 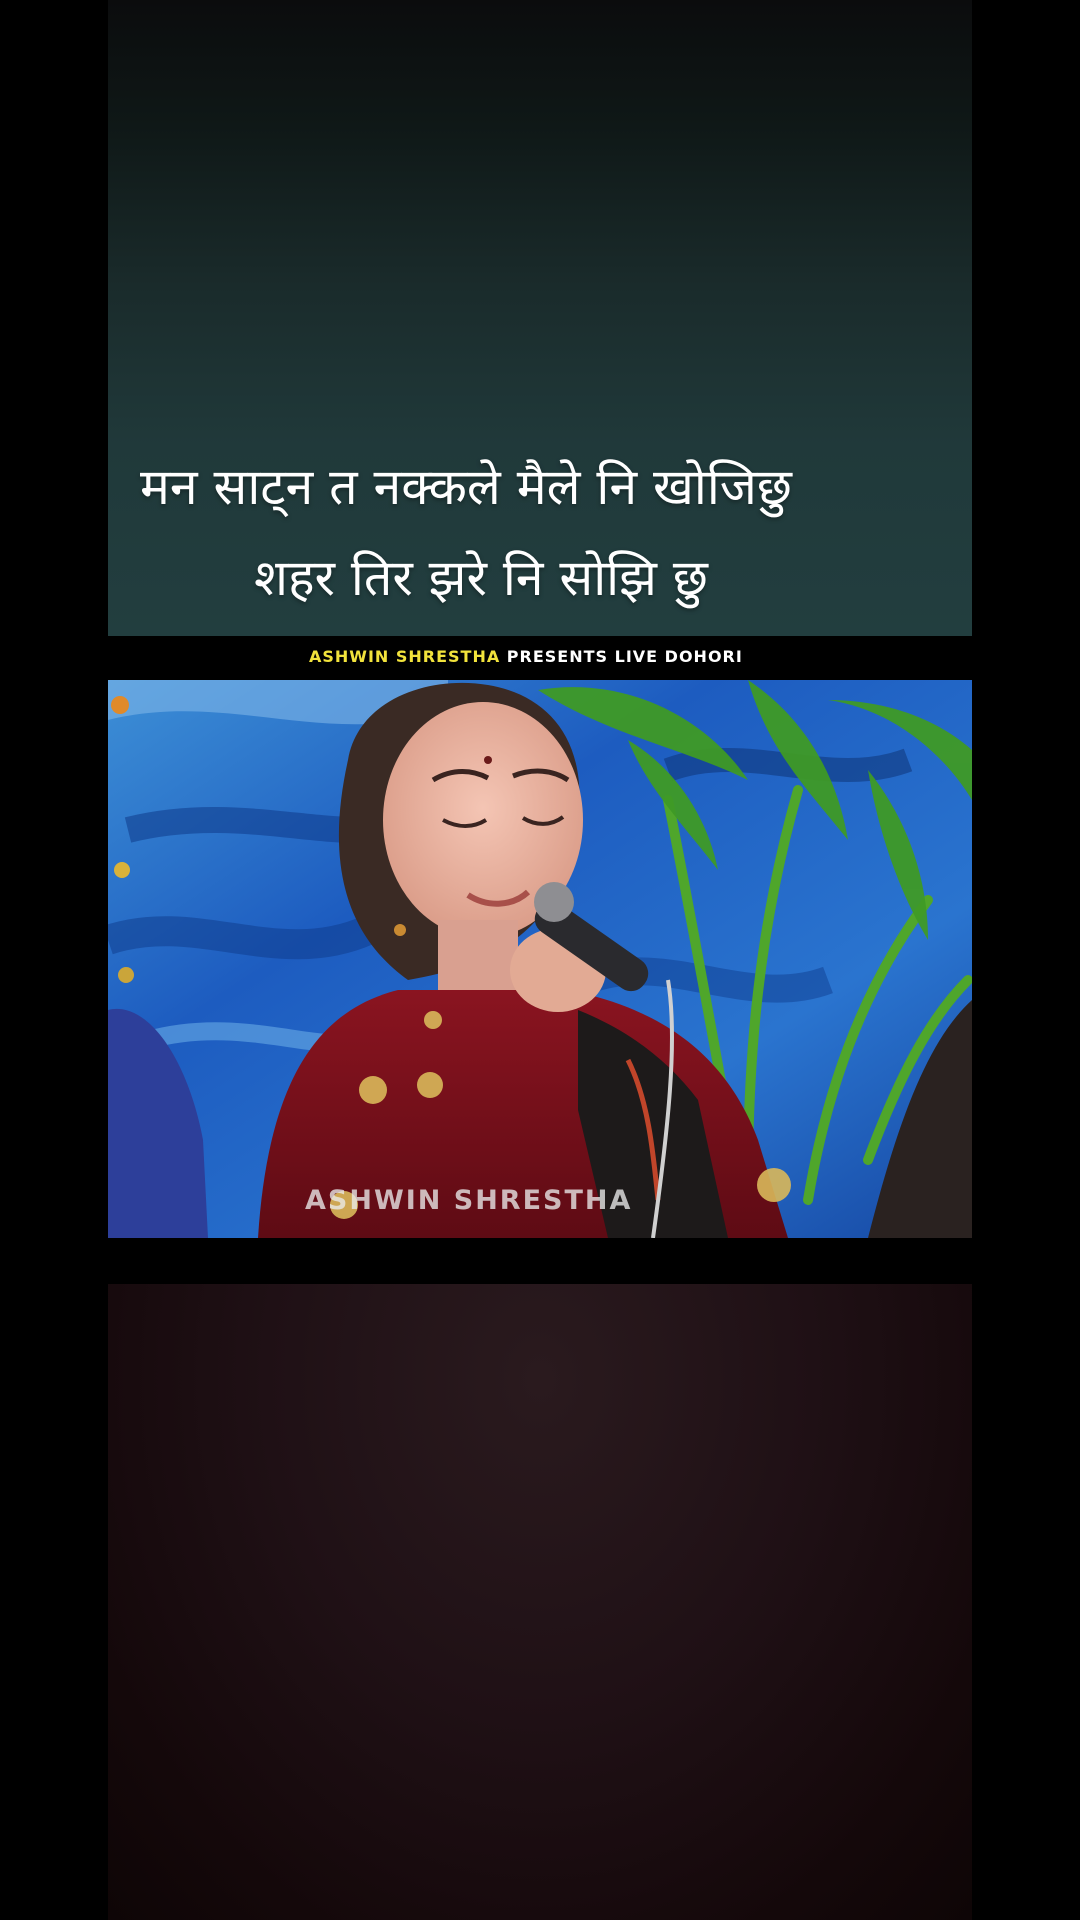 I want to click on lyric-line-1: मन साट्न त नक्कले मैले नि खोजिछु, so click(x=466, y=487).